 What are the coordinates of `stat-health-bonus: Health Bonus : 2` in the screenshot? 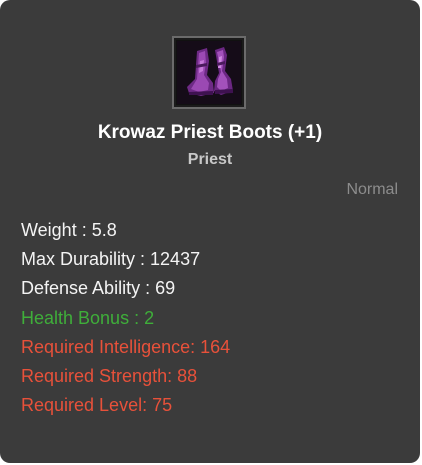 It's located at (88, 318).